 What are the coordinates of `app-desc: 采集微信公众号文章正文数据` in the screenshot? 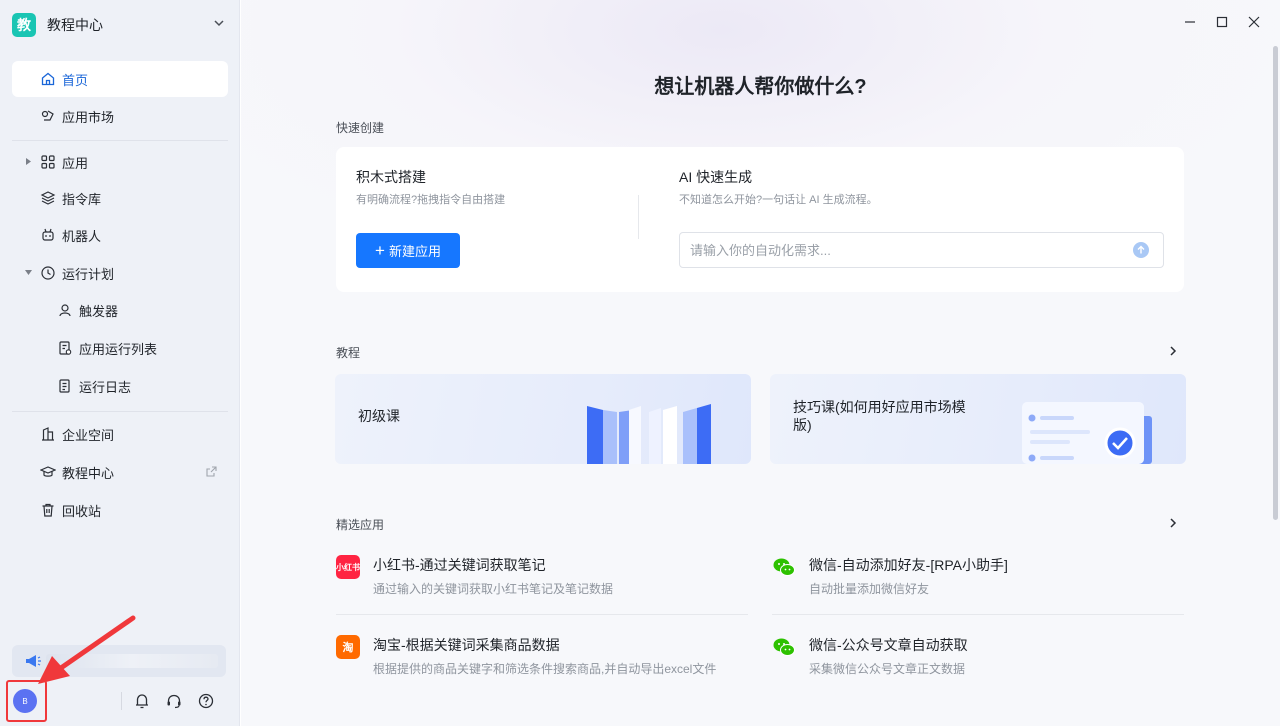 It's located at (887, 669).